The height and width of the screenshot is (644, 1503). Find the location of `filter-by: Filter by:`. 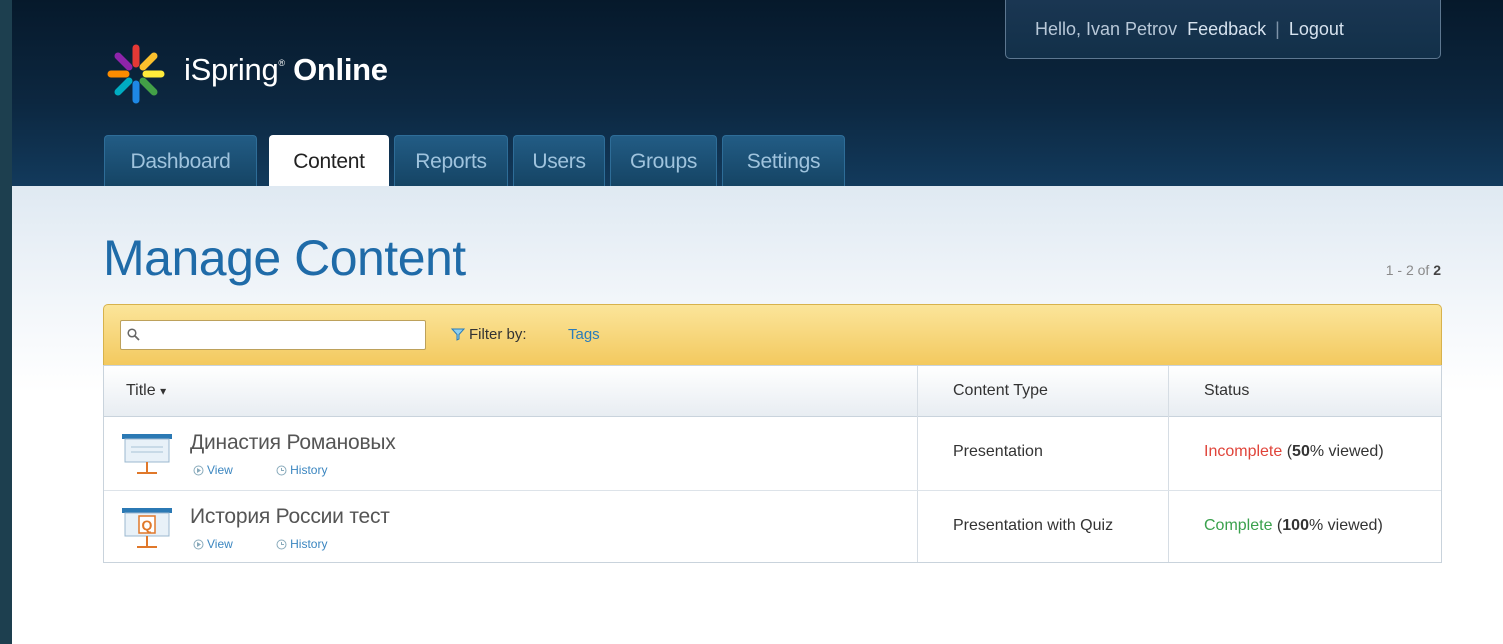

filter-by: Filter by: is located at coordinates (488, 334).